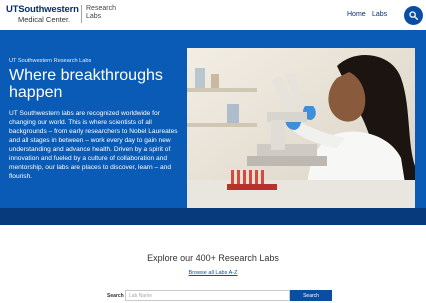 This screenshot has height=303, width=426. I want to click on utsw-logo: UTSouthwestern Medical Center., so click(42, 15).